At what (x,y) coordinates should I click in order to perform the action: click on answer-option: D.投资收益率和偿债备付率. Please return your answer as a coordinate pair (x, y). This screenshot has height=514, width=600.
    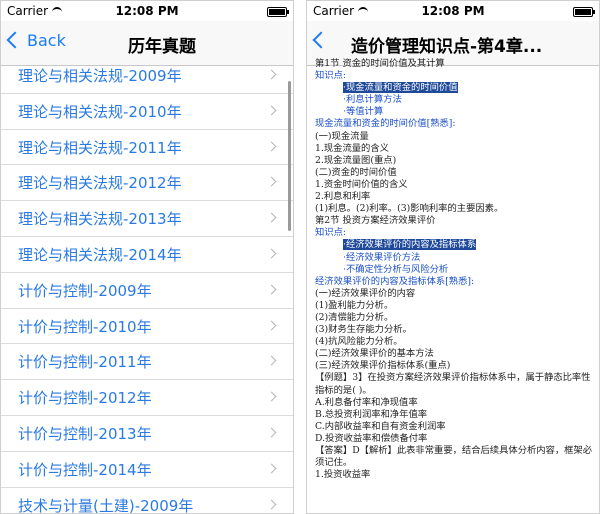
    Looking at the image, I should click on (371, 438).